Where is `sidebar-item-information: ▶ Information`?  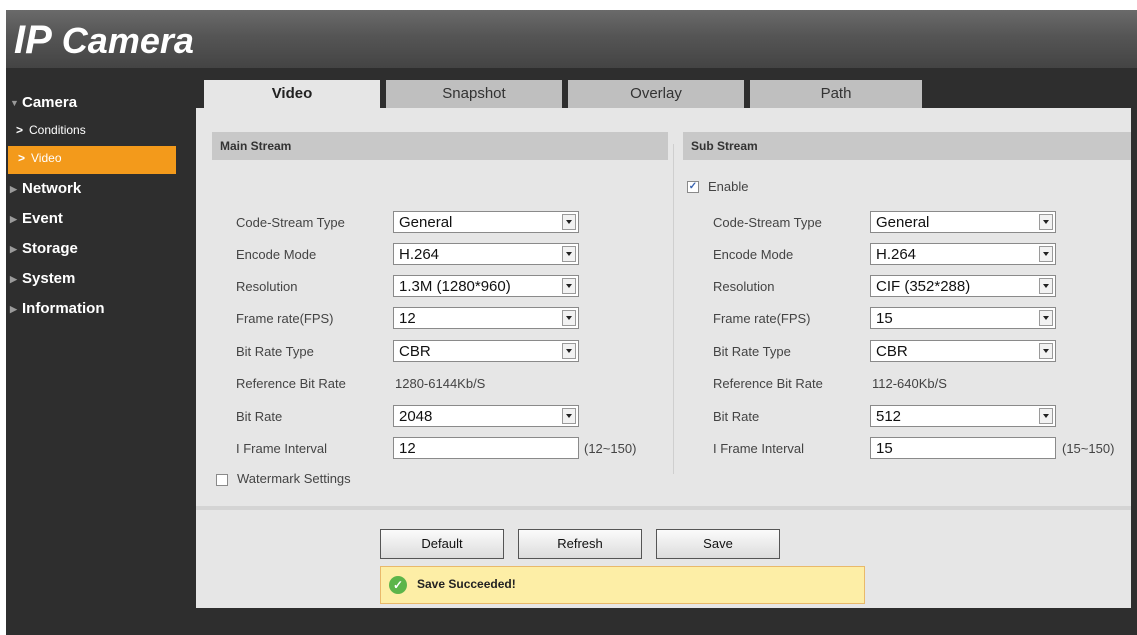
sidebar-item-information: ▶ Information is located at coordinates (92, 309).